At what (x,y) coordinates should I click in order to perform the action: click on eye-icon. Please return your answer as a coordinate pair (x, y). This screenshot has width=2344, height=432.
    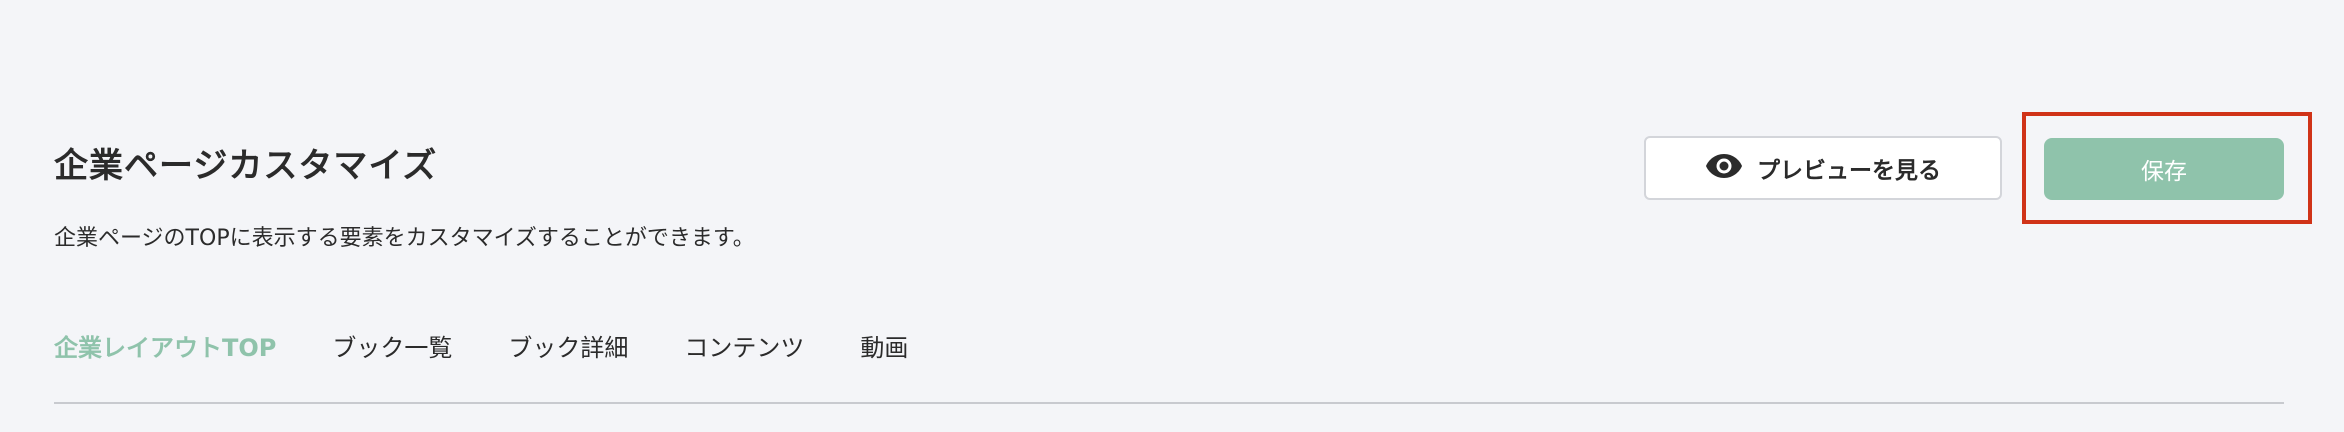
    Looking at the image, I should click on (1724, 168).